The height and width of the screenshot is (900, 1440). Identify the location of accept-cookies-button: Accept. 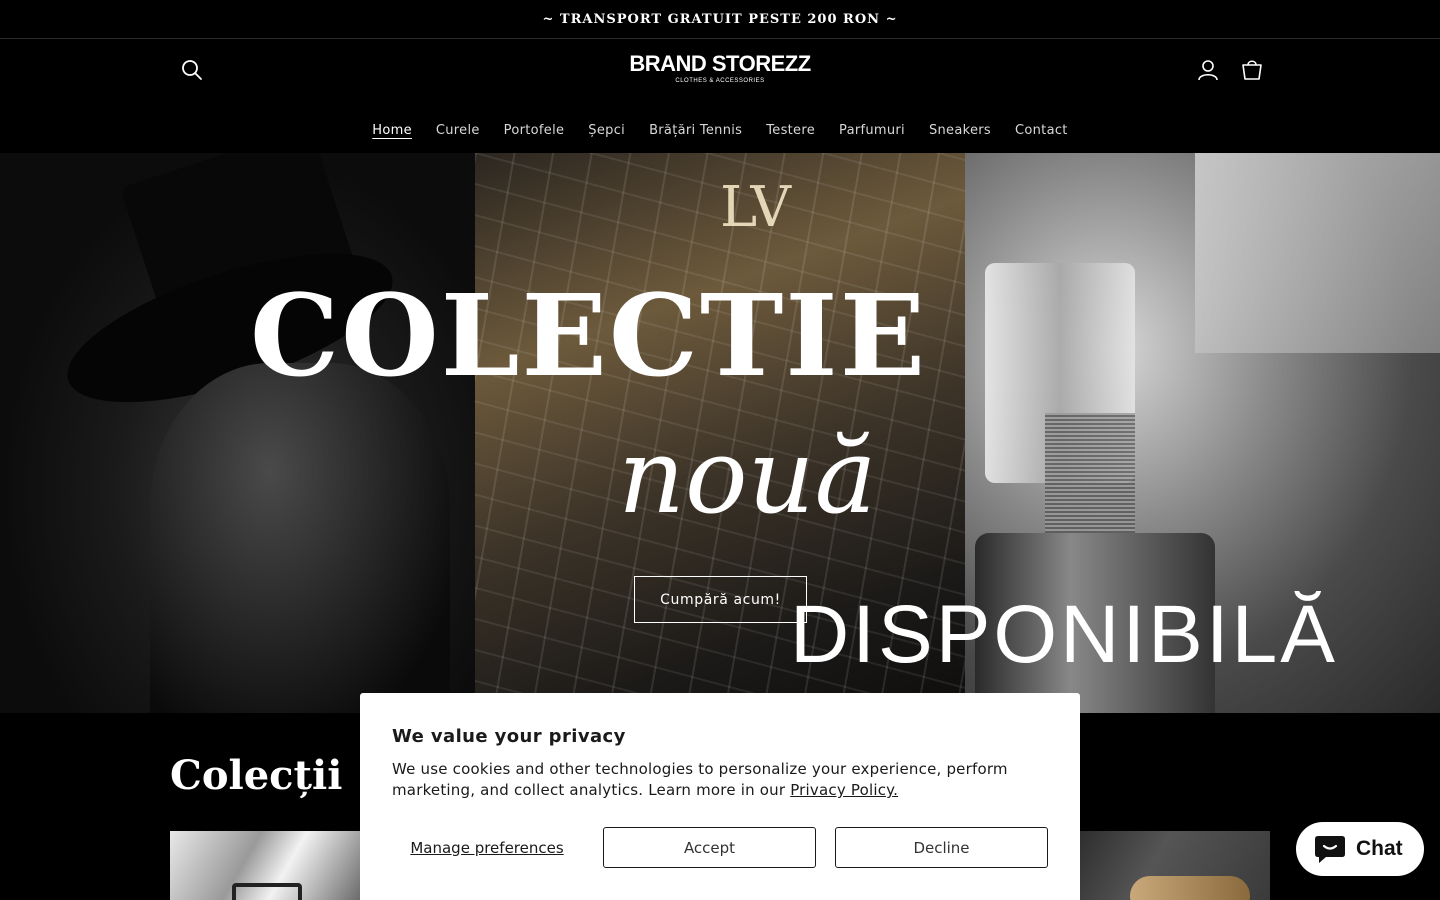
(709, 847).